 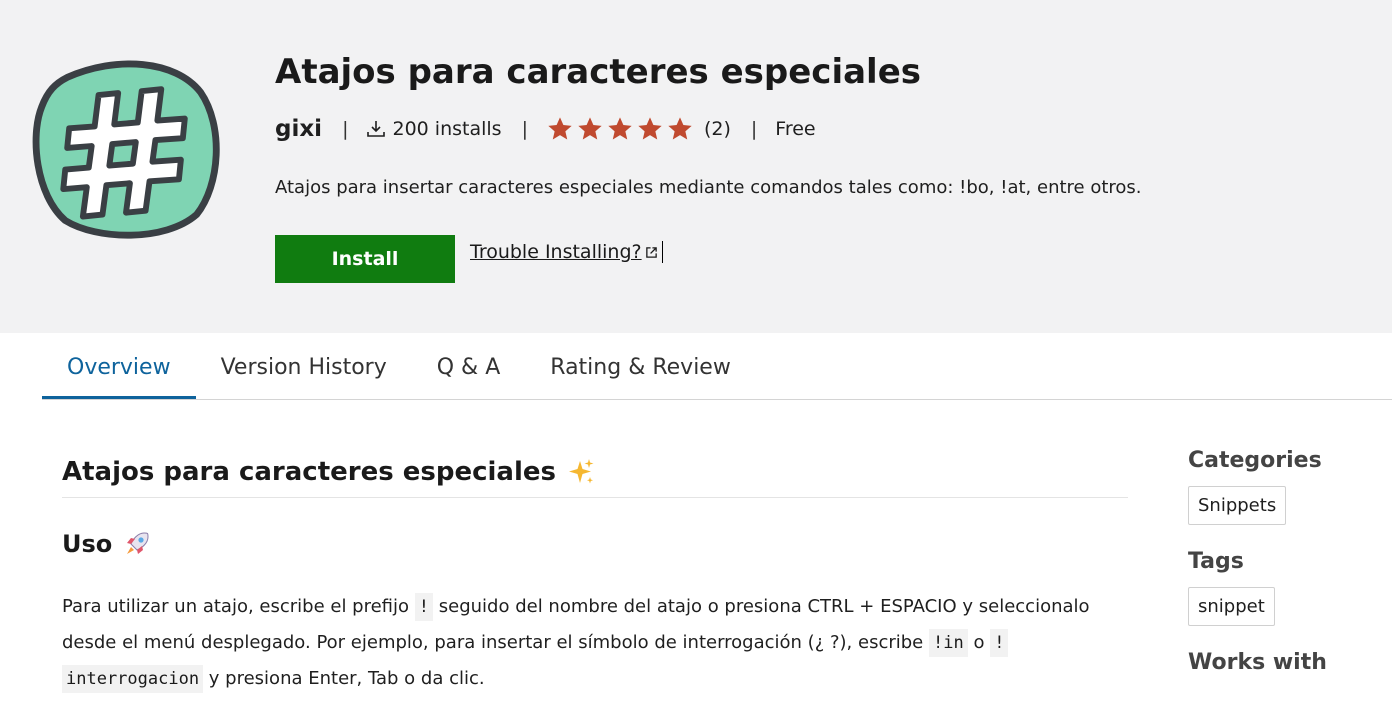 What do you see at coordinates (1216, 561) in the screenshot?
I see `tags-heading: Tags` at bounding box center [1216, 561].